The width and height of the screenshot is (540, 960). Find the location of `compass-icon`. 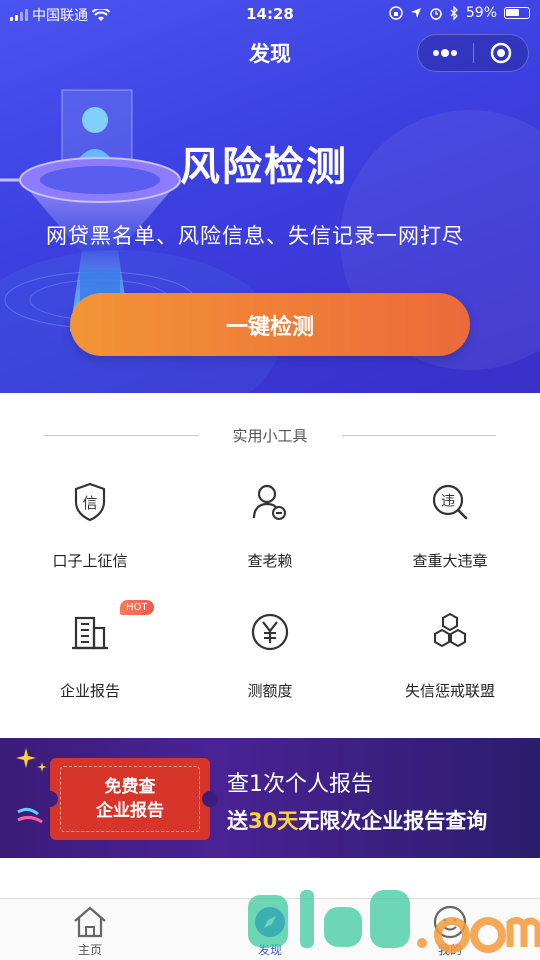

compass-icon is located at coordinates (270, 922).